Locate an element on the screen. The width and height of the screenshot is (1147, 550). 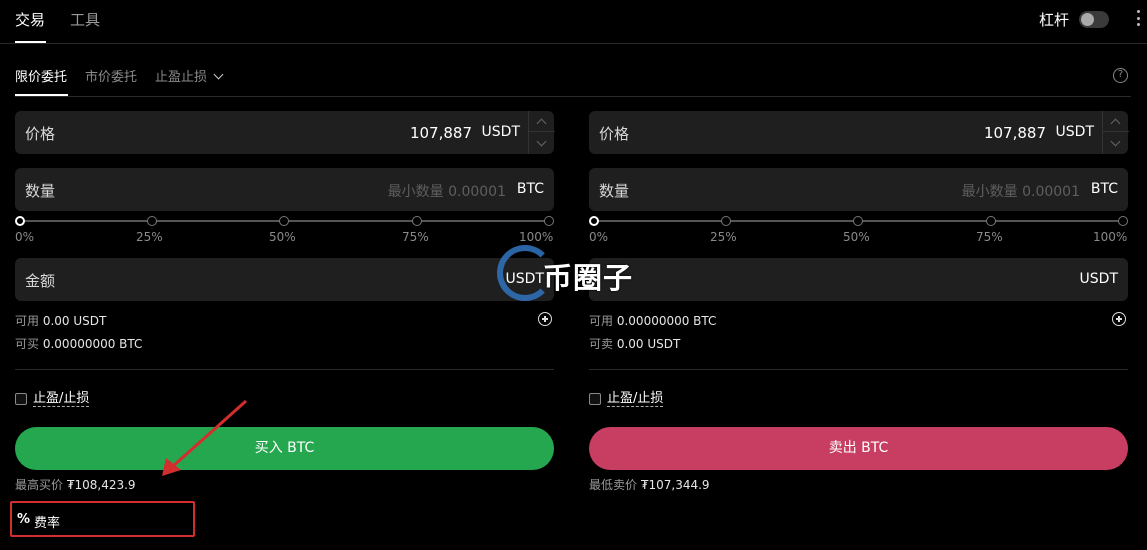
max-buy-label: 可买 is located at coordinates (27, 344).